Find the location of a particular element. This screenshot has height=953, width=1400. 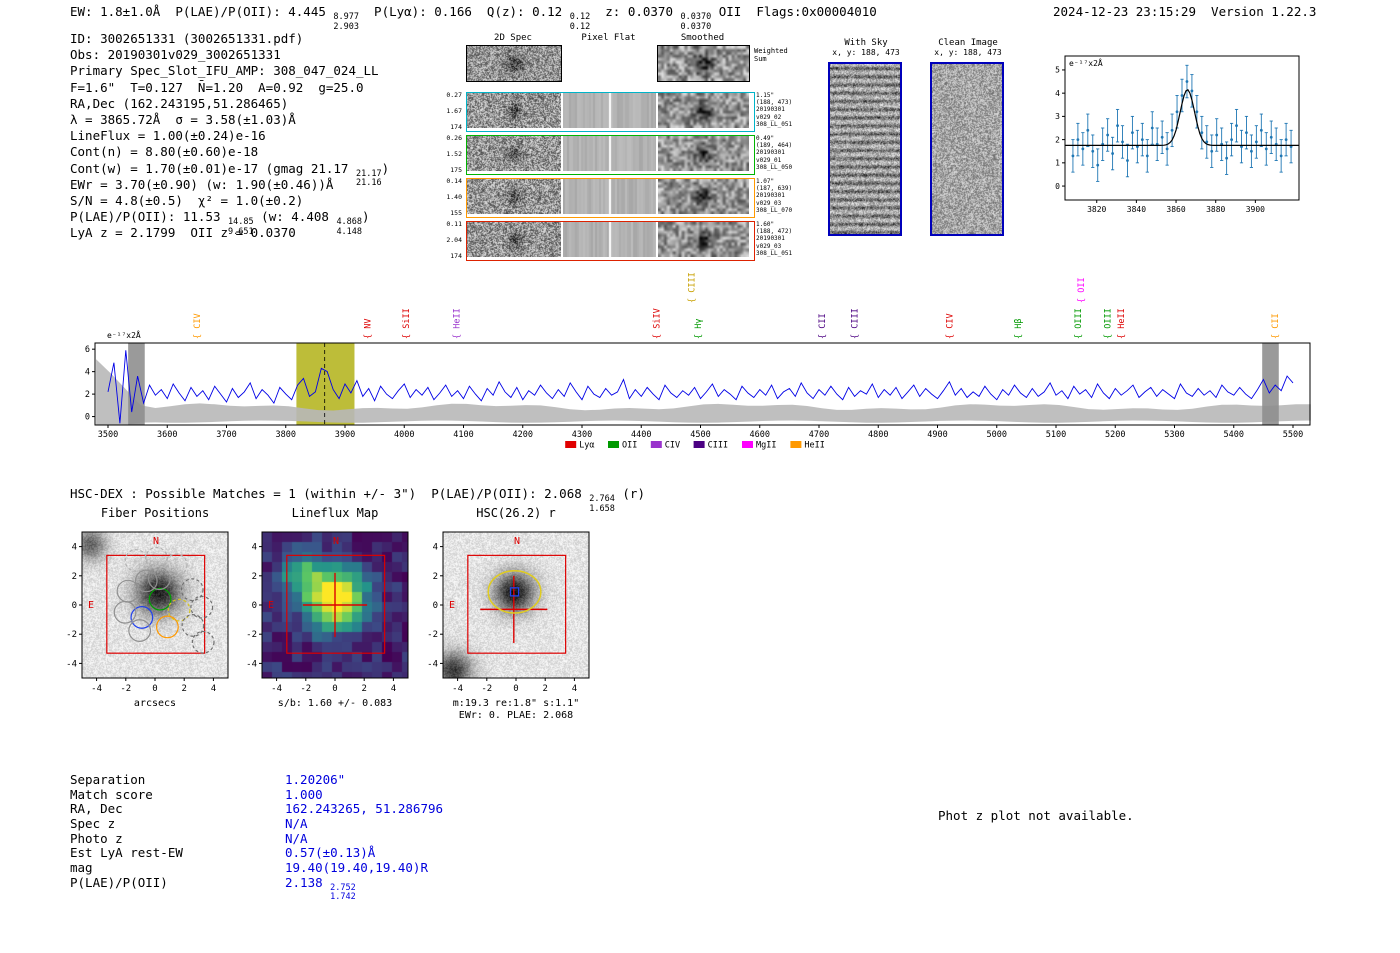

match-row-label: mag is located at coordinates (81, 868).